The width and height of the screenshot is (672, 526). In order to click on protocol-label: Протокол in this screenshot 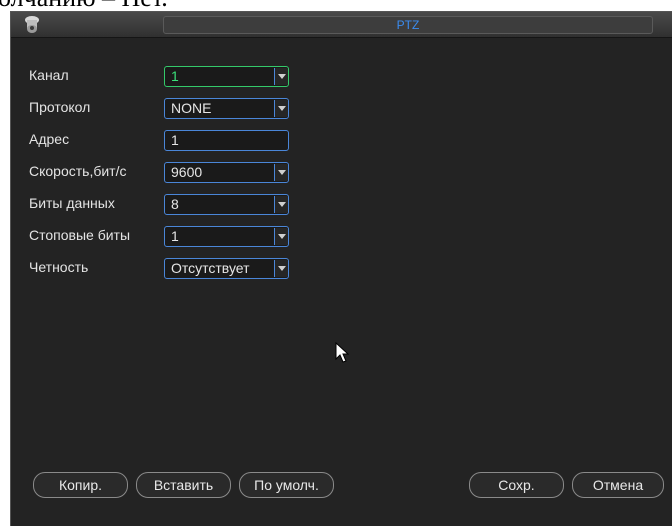, I will do `click(60, 107)`.